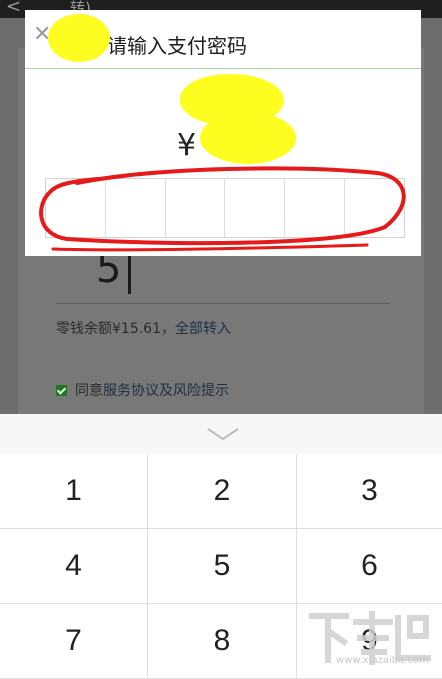 This screenshot has width=442, height=679. Describe the element at coordinates (222, 566) in the screenshot. I see `key-5: 5` at that location.